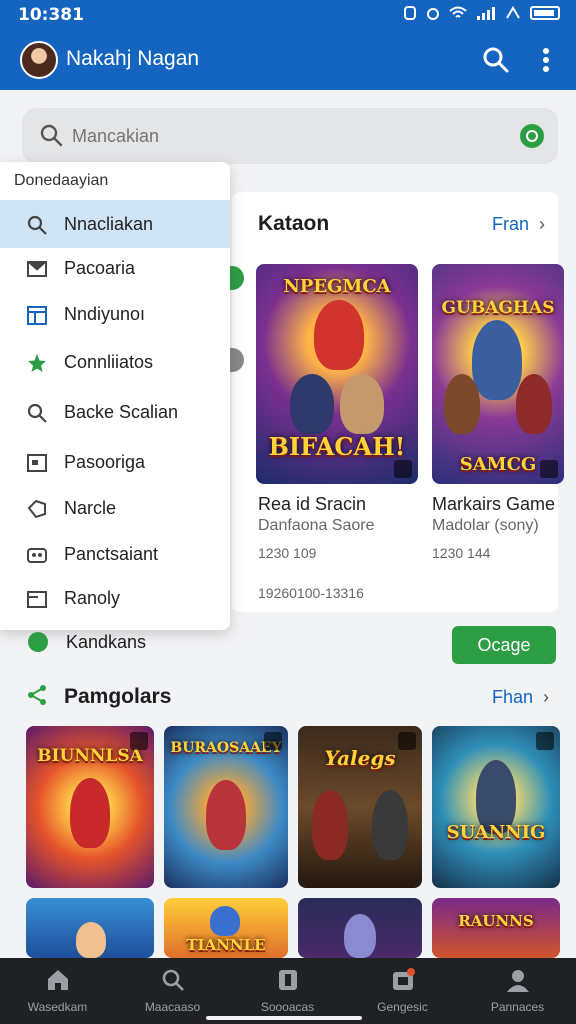  What do you see at coordinates (498, 374) in the screenshot?
I see `game-poster: GUBAGHAS SAMCG` at bounding box center [498, 374].